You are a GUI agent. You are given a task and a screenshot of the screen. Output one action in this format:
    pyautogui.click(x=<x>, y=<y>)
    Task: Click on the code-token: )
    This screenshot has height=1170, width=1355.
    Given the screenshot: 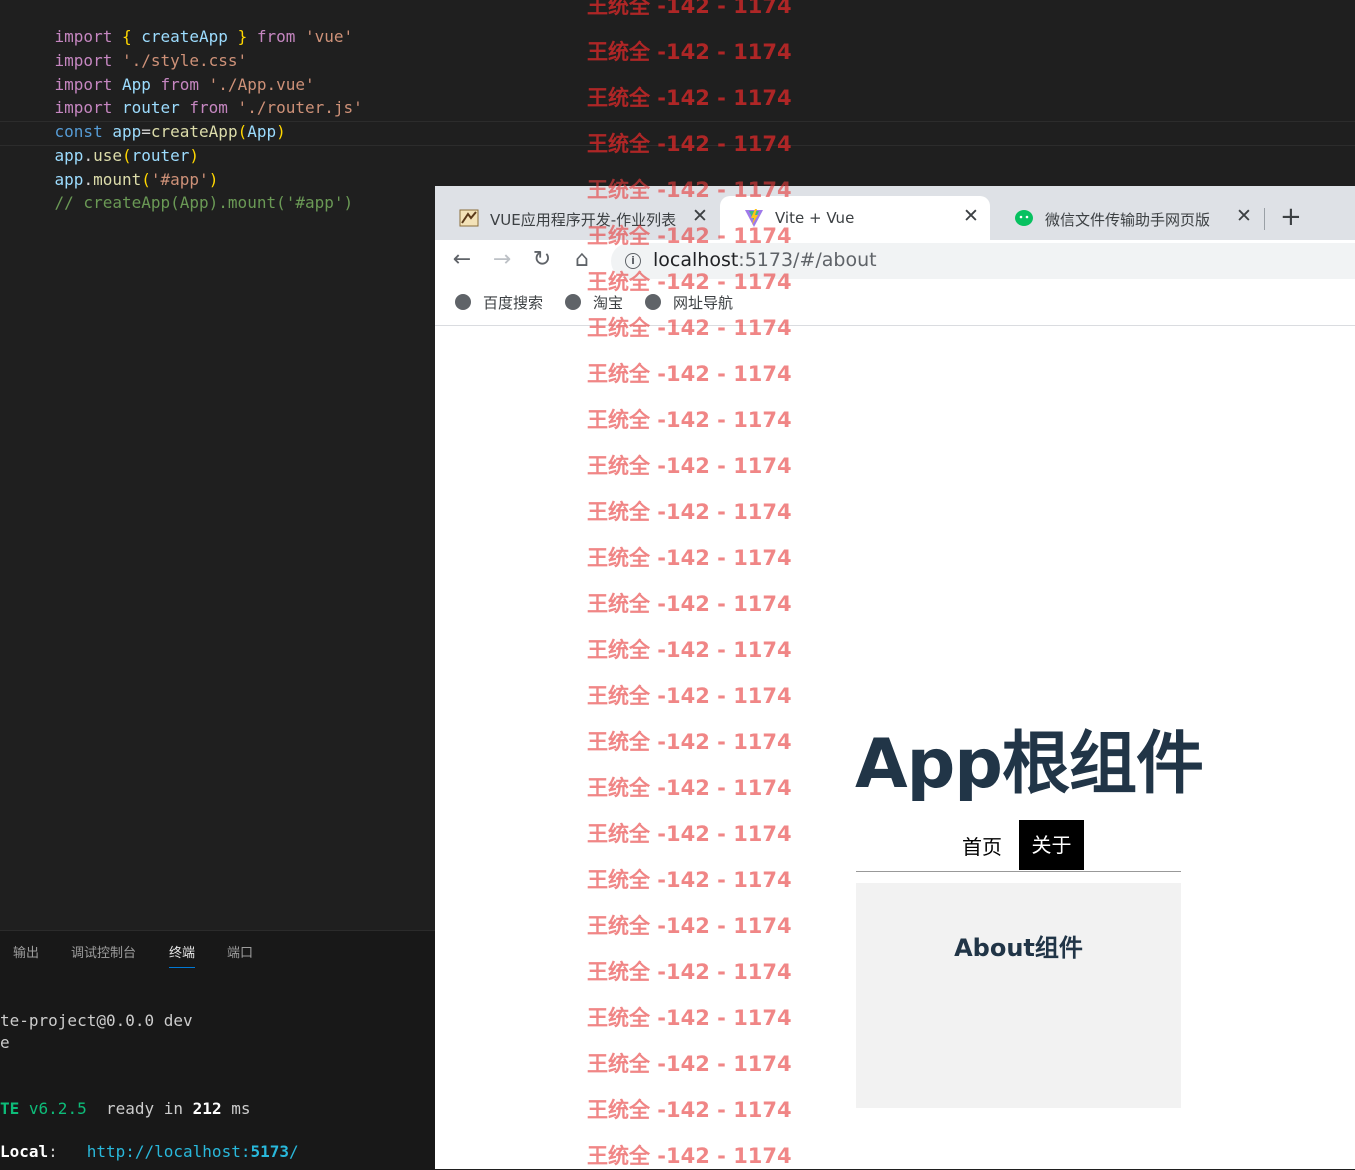 What is the action you would take?
    pyautogui.click(x=281, y=131)
    